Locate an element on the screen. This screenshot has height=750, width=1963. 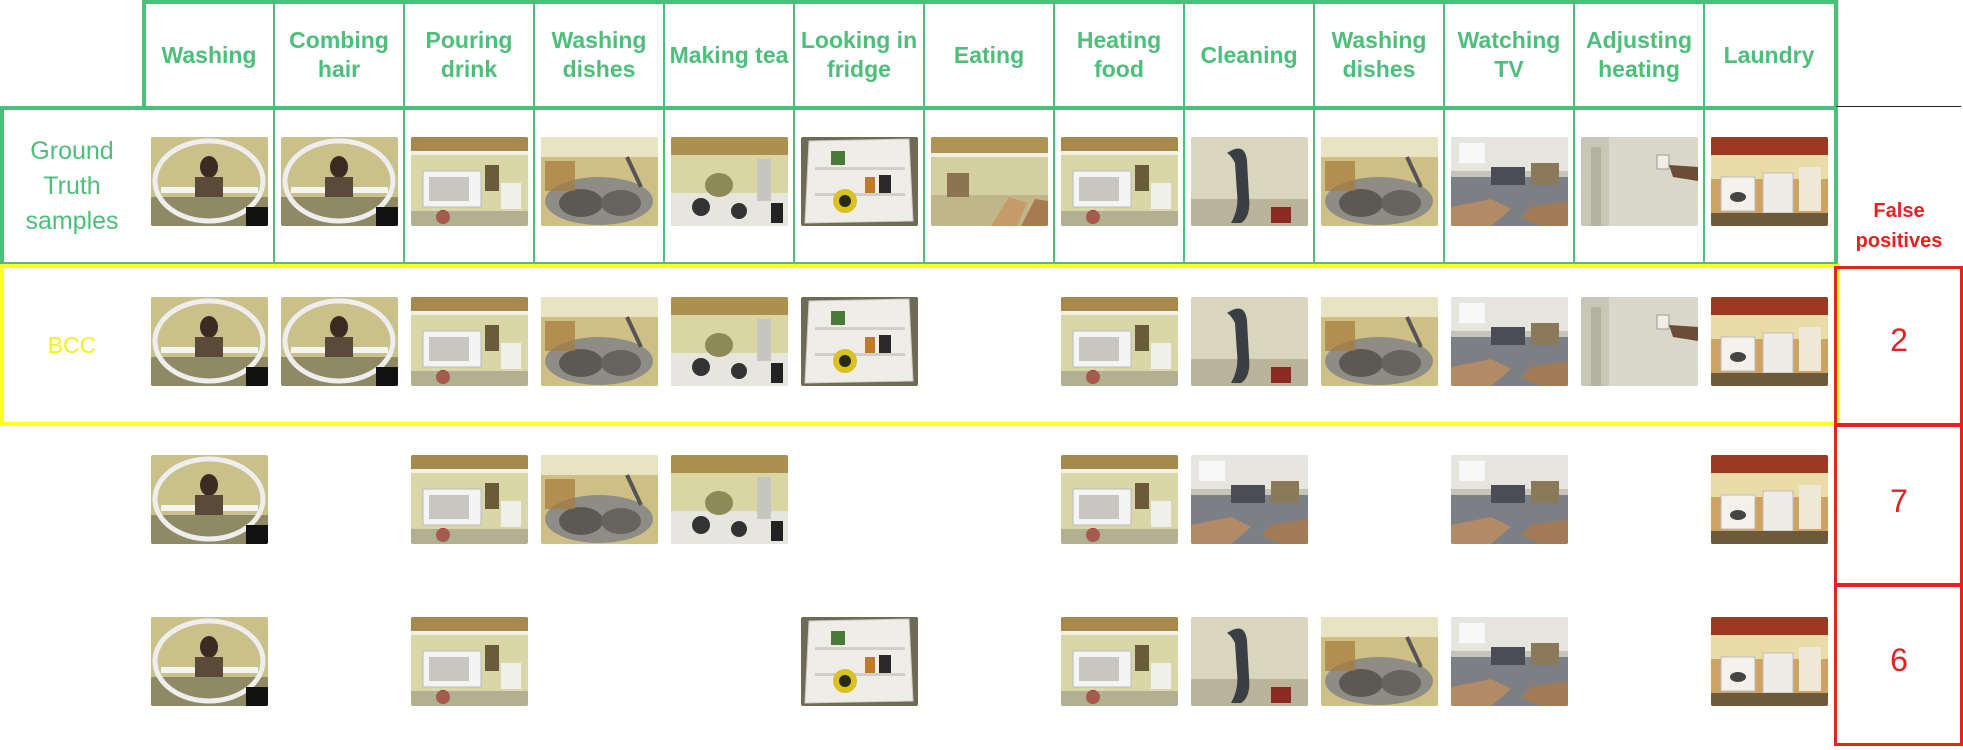
method-2-thumbnail-laundry-room is located at coordinates (1769, 499).